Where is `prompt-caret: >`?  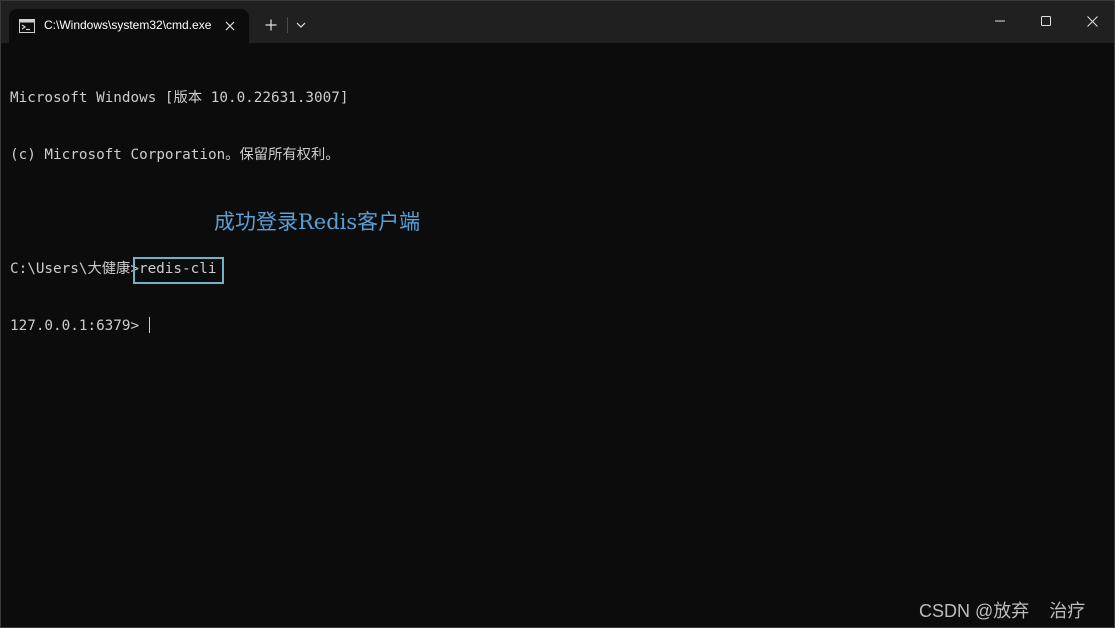
prompt-caret: > is located at coordinates (134, 269).